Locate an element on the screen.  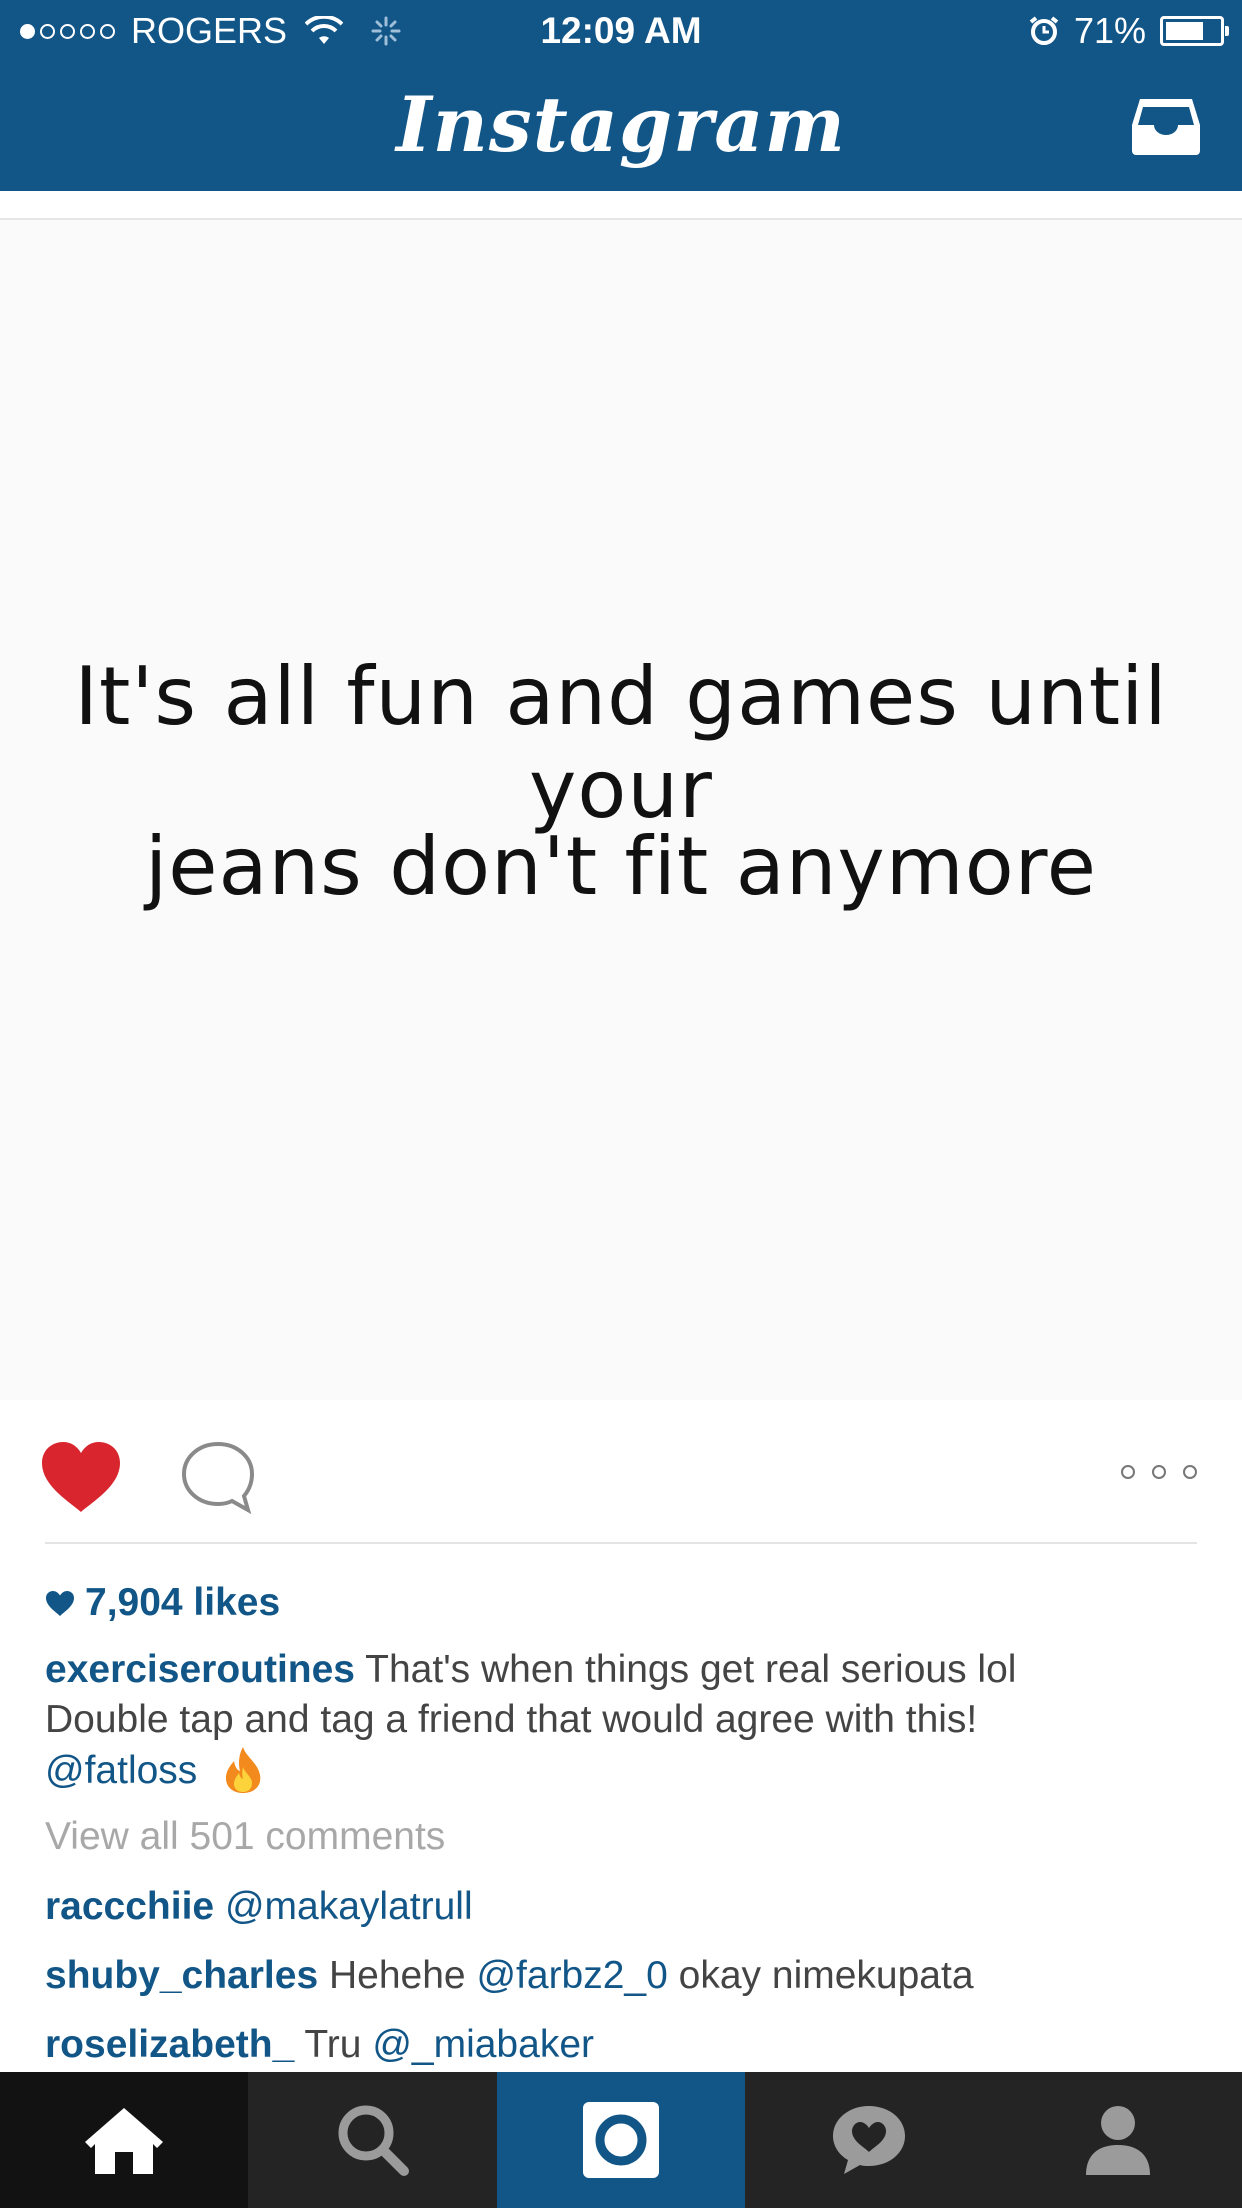
caption-text-1: That's when things get real serious lol is located at coordinates (691, 1669).